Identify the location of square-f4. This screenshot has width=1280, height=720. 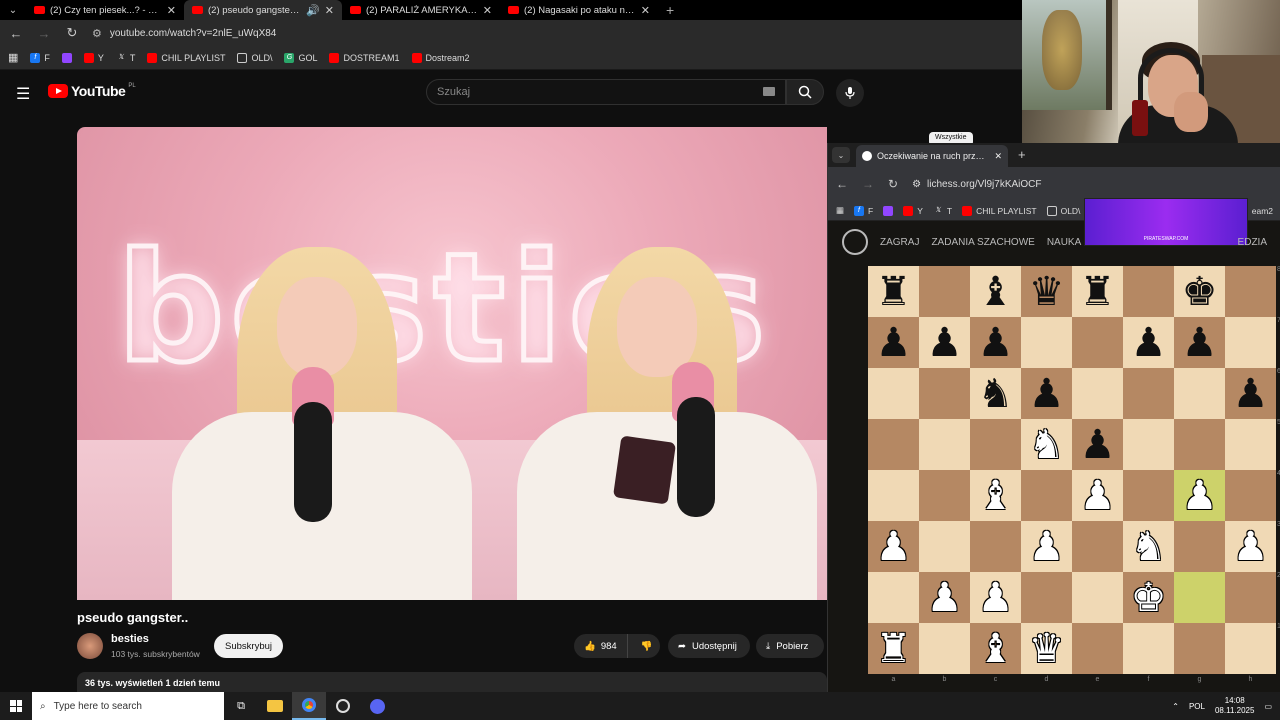
(1148, 495).